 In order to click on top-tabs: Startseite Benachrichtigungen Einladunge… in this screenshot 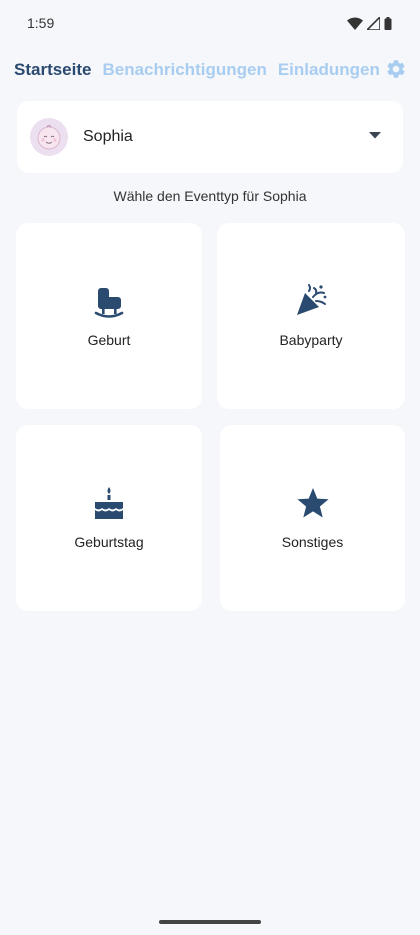, I will do `click(210, 70)`.